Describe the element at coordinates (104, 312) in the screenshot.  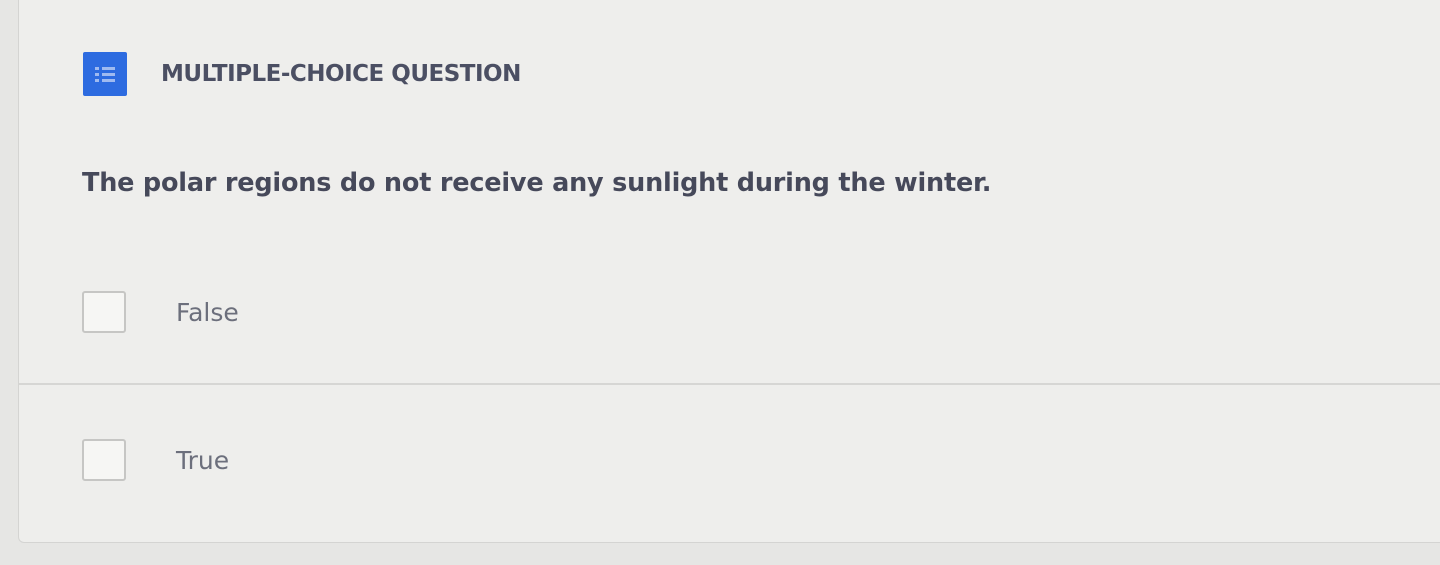
I see `option-false-checkbox` at that location.